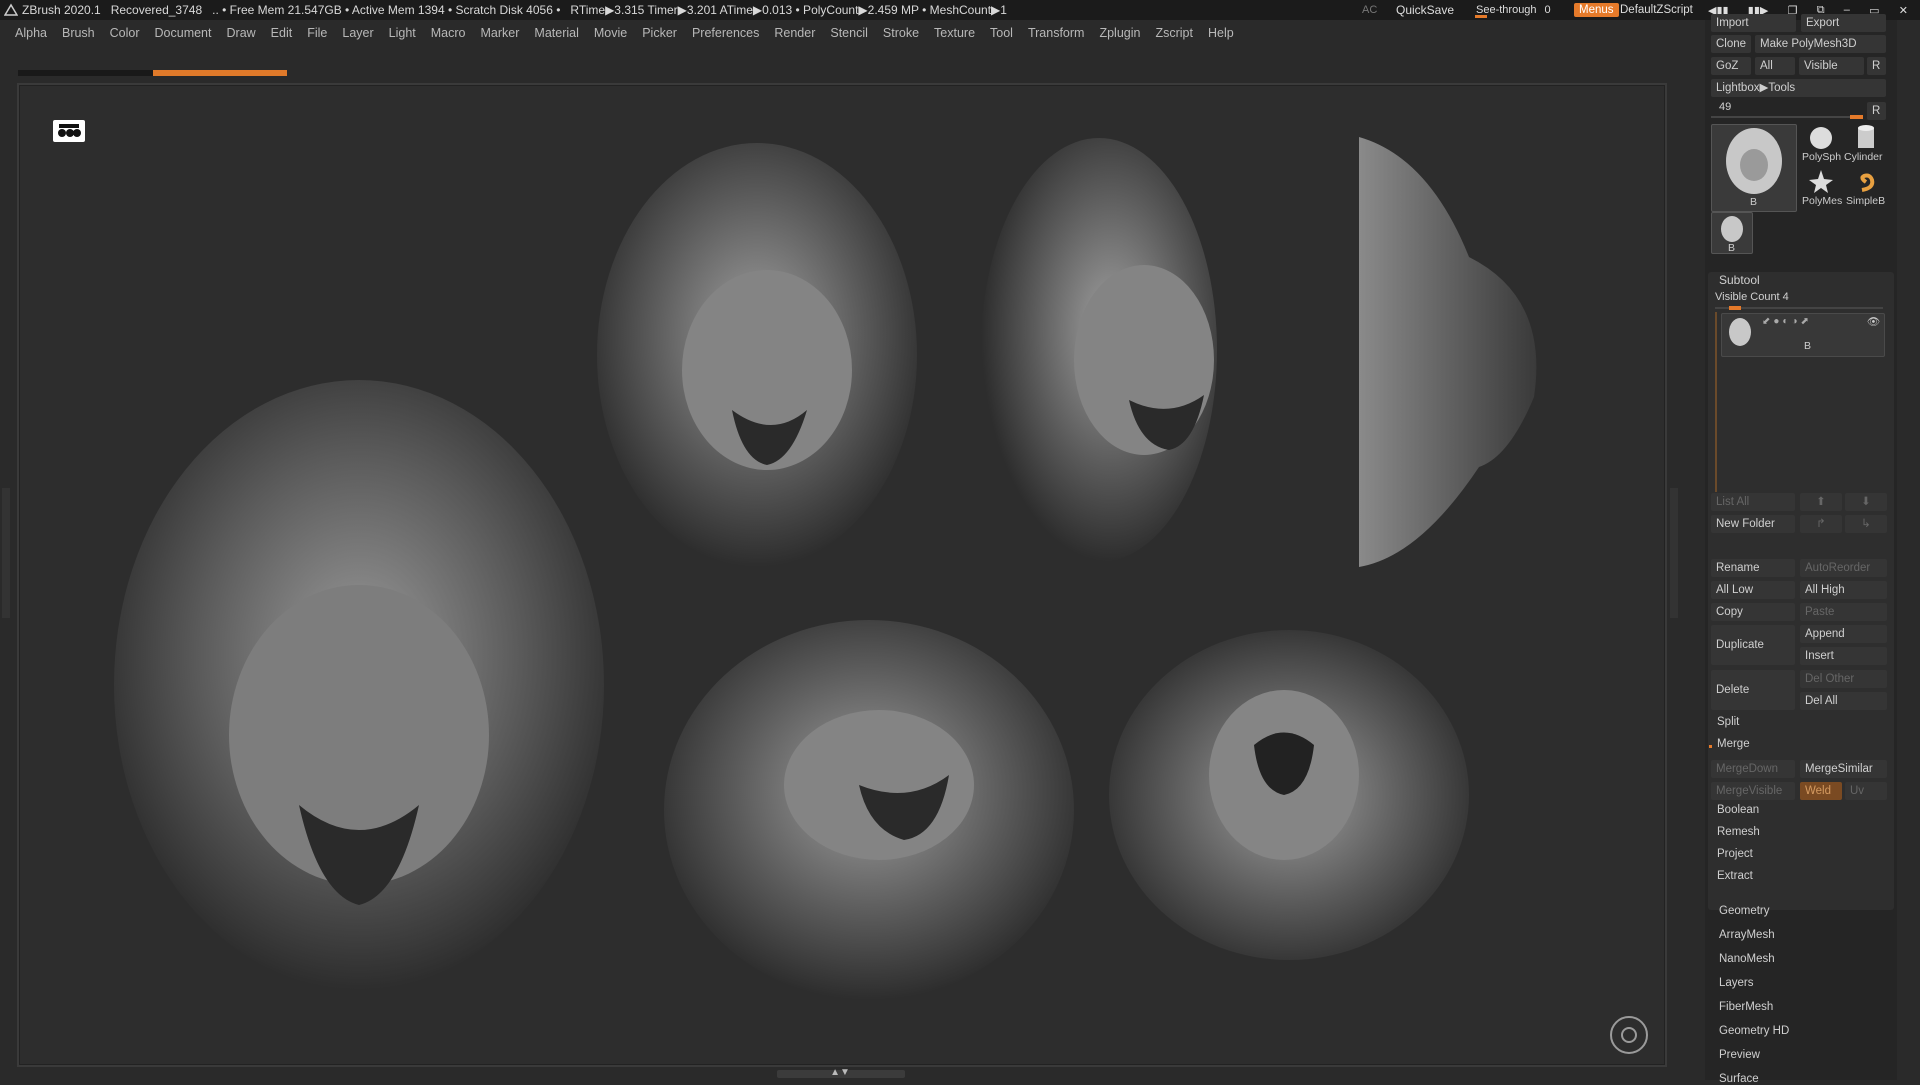  Describe the element at coordinates (1753, 769) in the screenshot. I see `merge-down-button: MergeDown` at that location.